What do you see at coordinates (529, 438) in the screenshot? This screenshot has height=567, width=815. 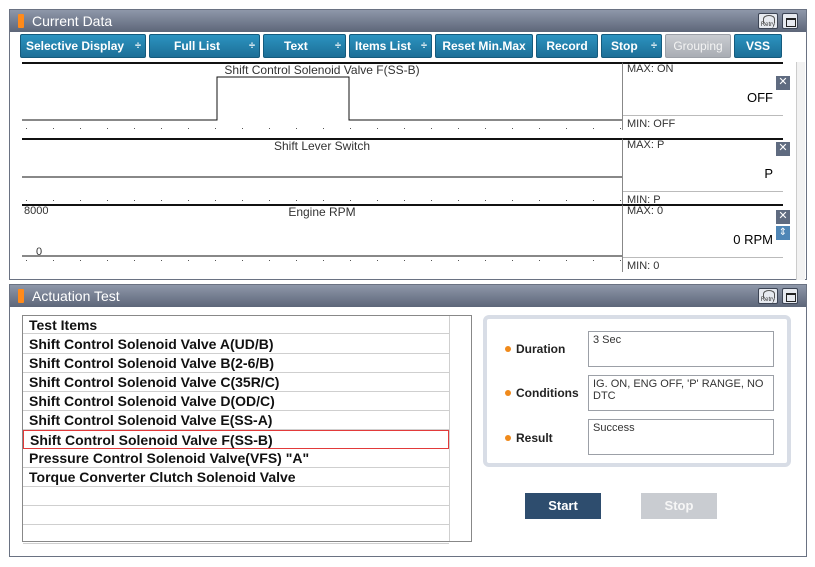 I see `result-label: Result` at bounding box center [529, 438].